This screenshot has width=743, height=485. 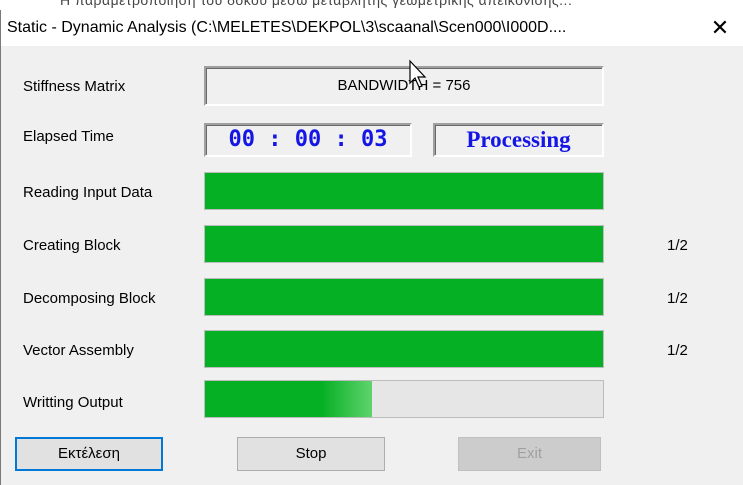 What do you see at coordinates (308, 140) in the screenshot?
I see `elapsed-time-display: 00 : 00 : 03` at bounding box center [308, 140].